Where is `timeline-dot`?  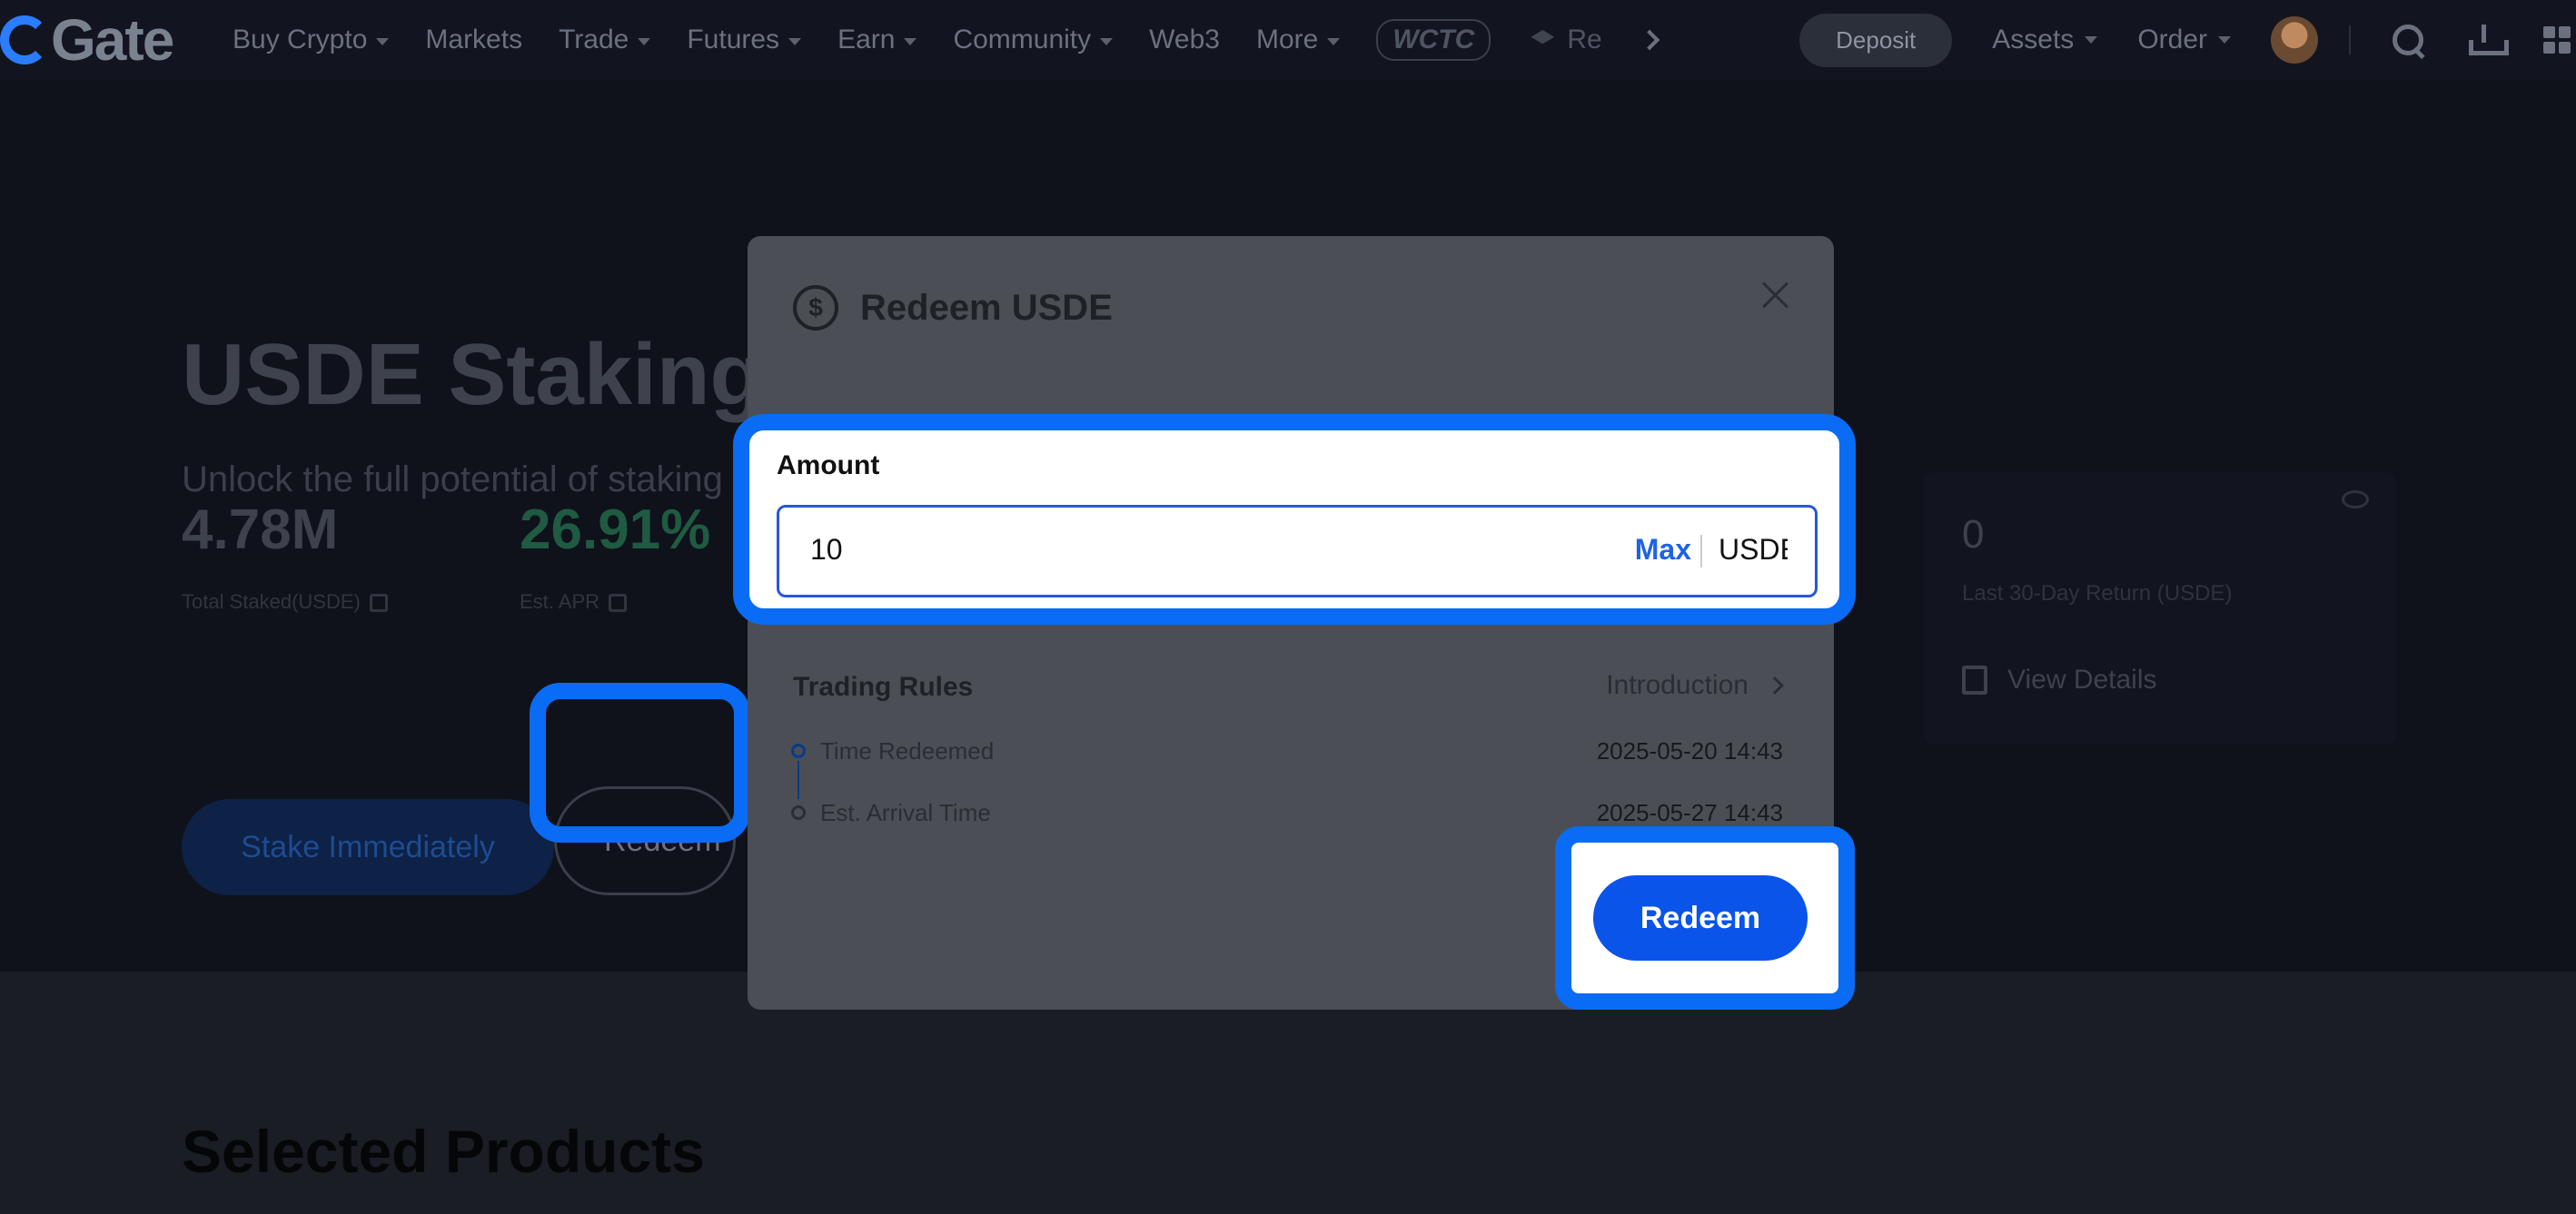
timeline-dot is located at coordinates (798, 812).